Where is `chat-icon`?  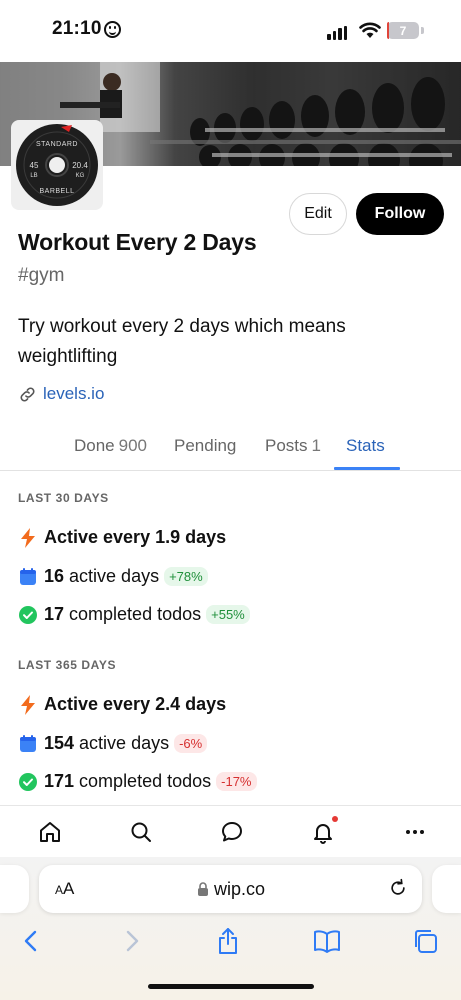 chat-icon is located at coordinates (232, 832).